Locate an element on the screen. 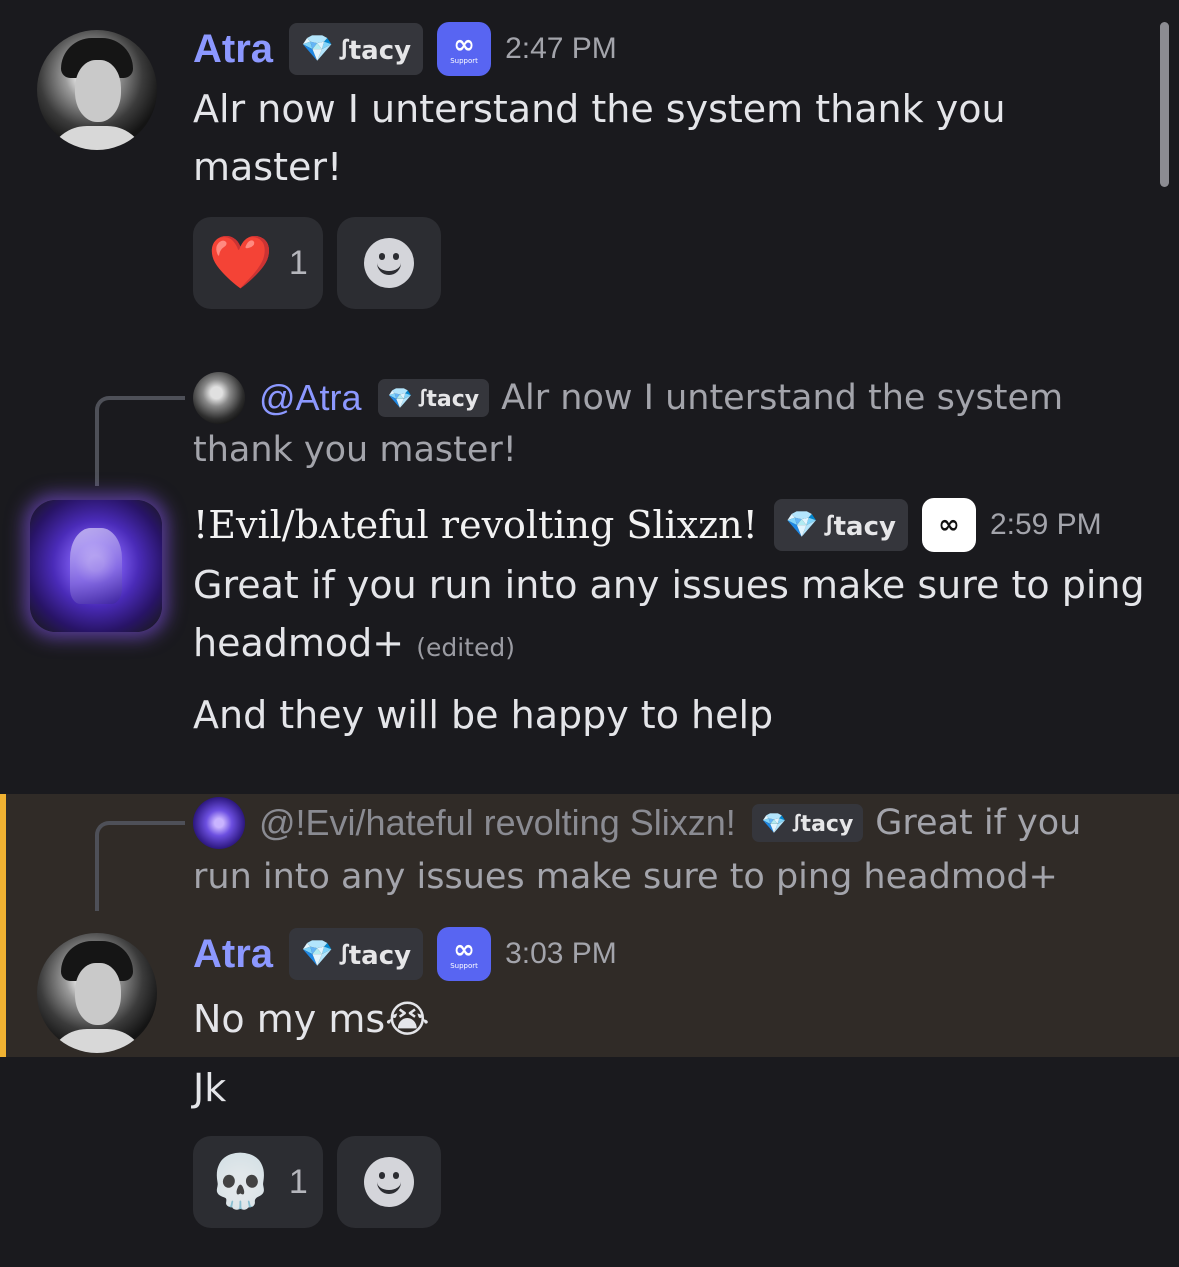  timestamp: 2:59 PM is located at coordinates (1045, 524).